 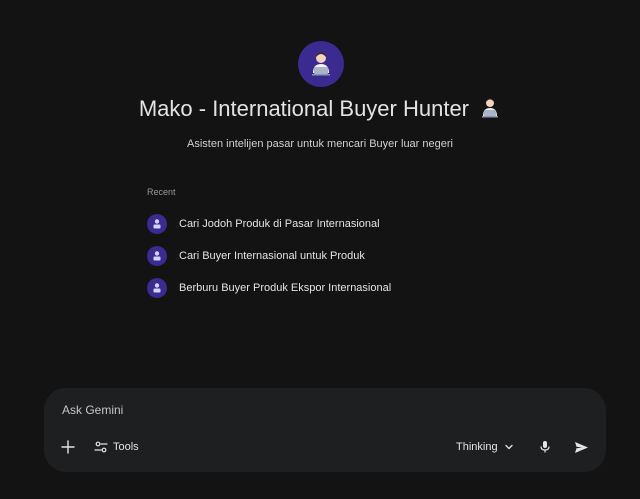 I want to click on gem-title-row: Mako - International Buyer Hunter, so click(x=320, y=110).